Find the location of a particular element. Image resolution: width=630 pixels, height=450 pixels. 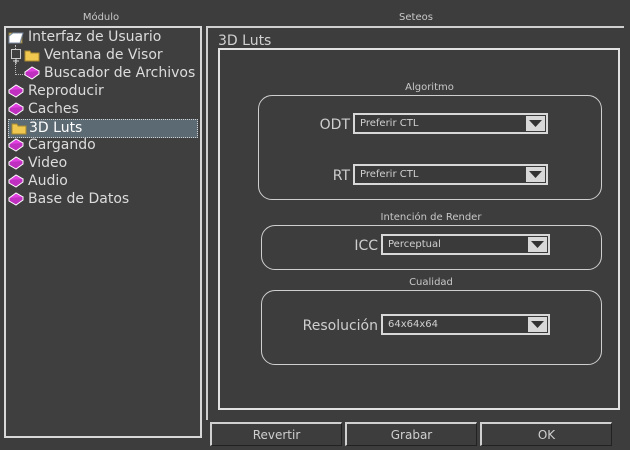

group-title-quality: Cualidad is located at coordinates (431, 282).